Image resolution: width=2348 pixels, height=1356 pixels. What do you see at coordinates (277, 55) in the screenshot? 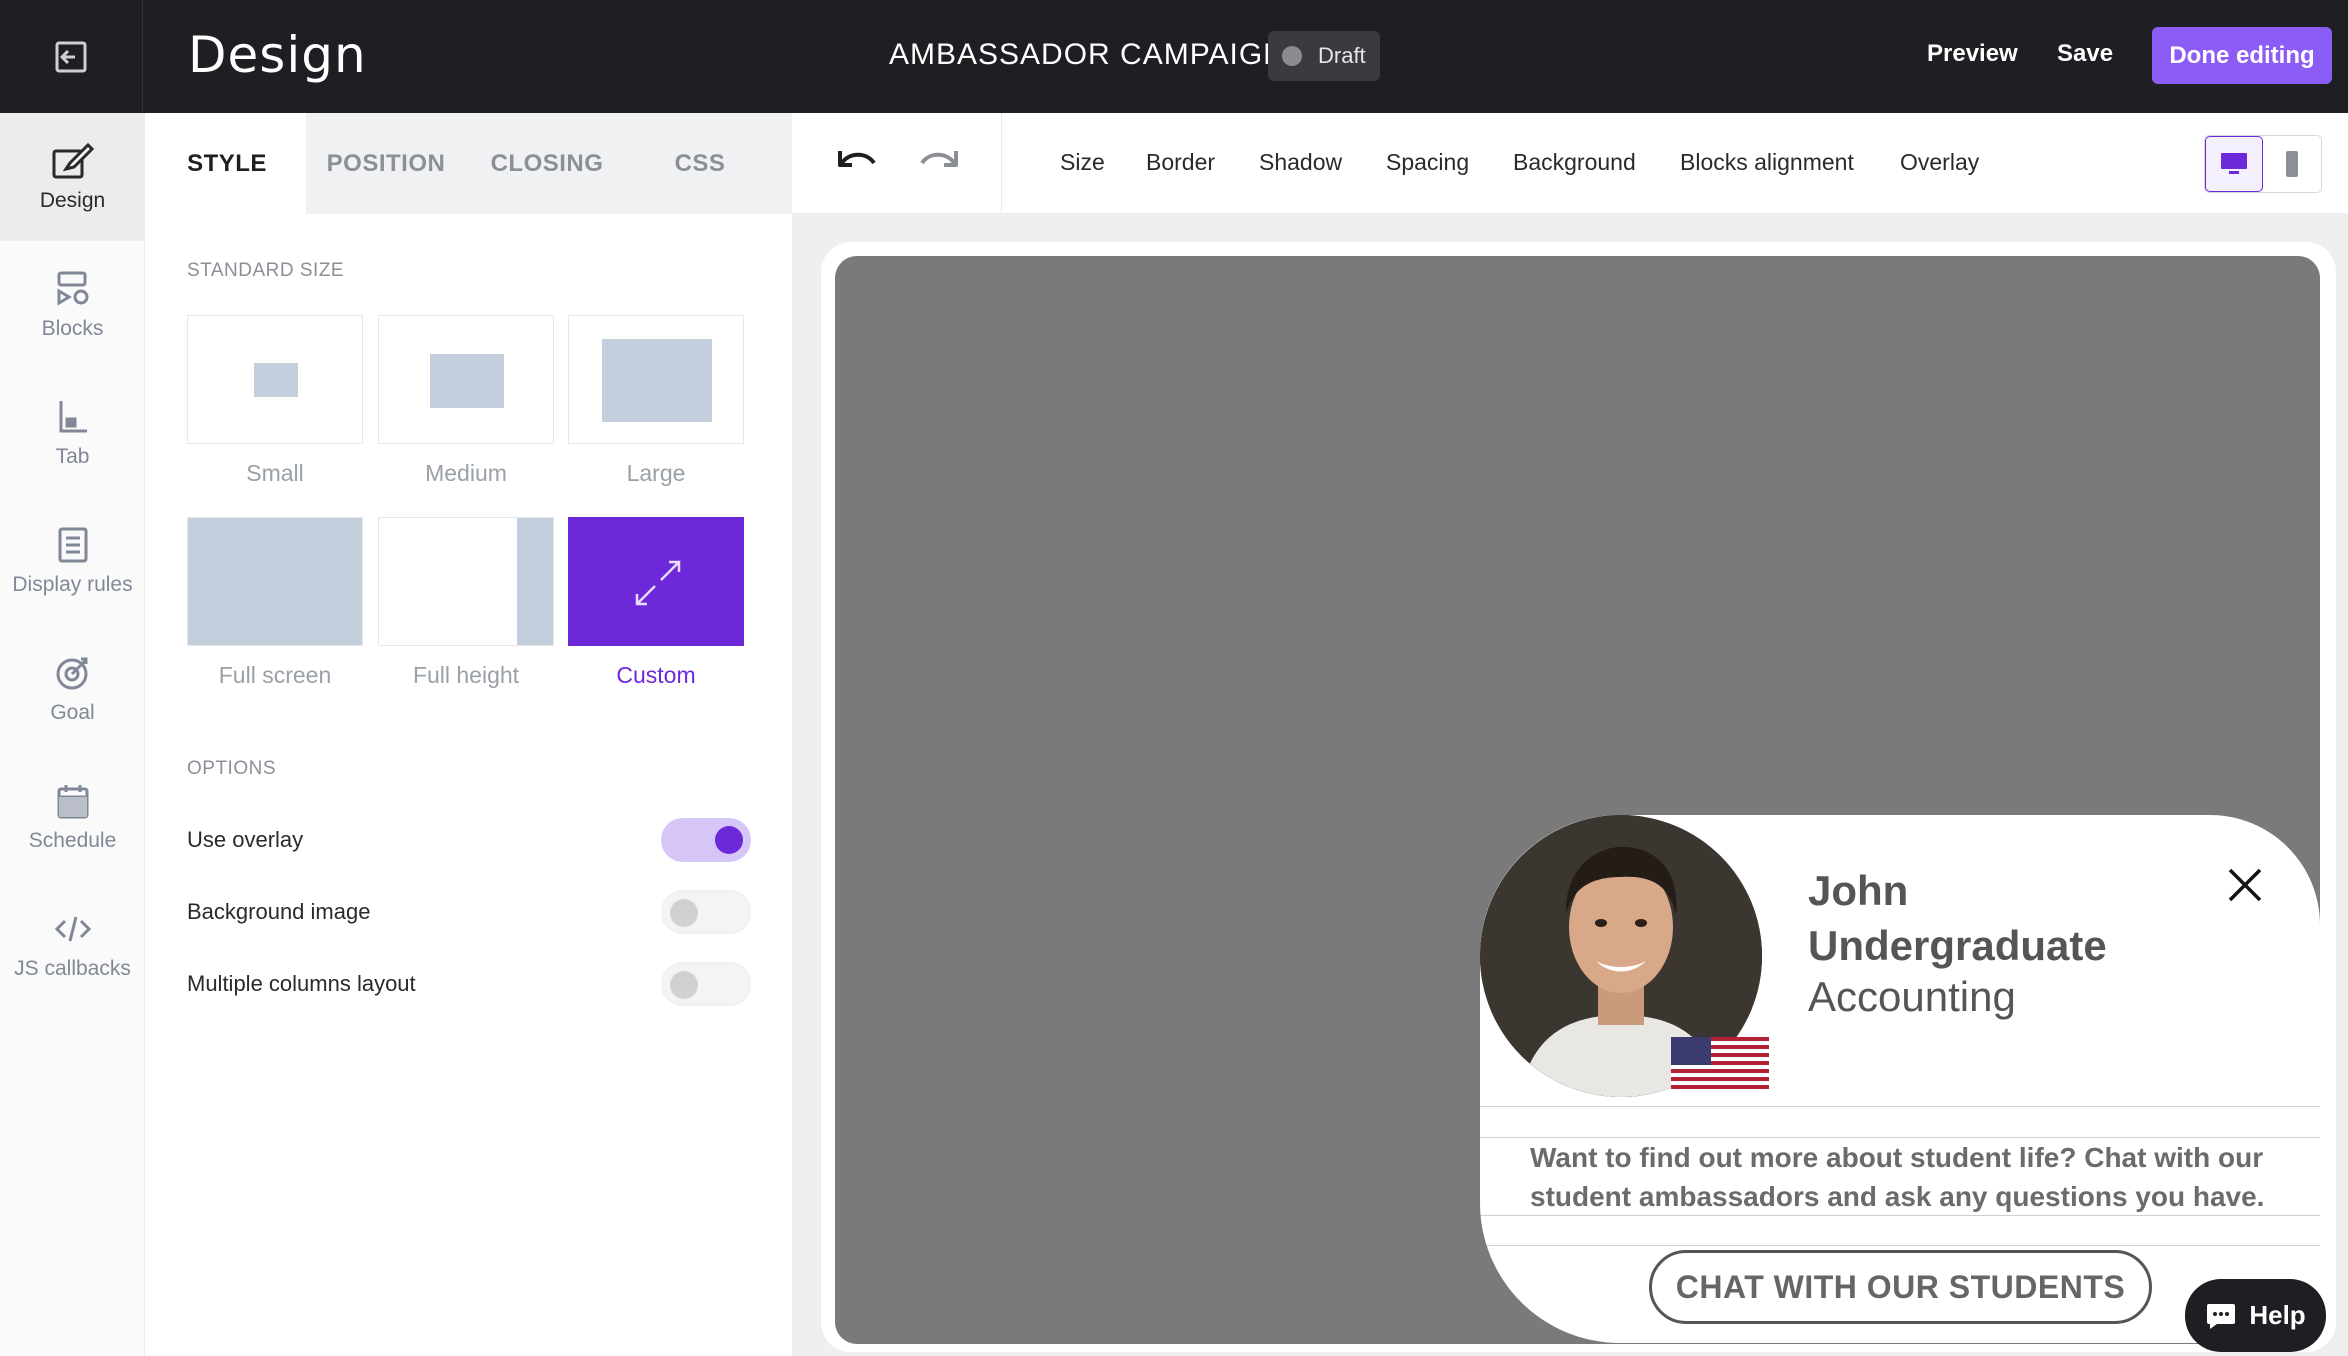
I see `page-title: Design` at bounding box center [277, 55].